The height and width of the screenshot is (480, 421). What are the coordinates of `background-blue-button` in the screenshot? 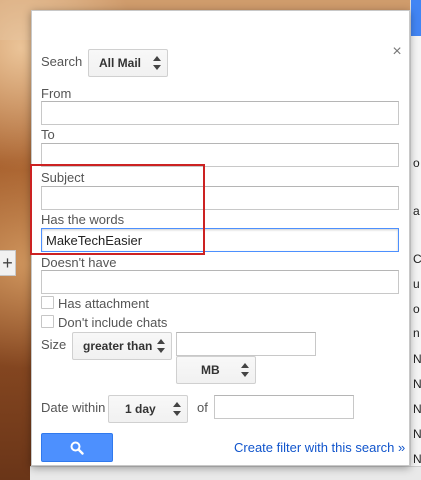 It's located at (416, 18).